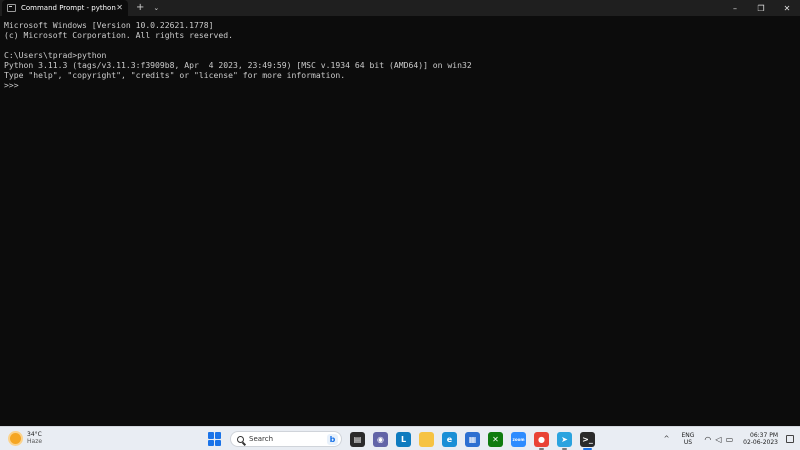 The image size is (800, 450). I want to click on weather-sun-icon, so click(15, 438).